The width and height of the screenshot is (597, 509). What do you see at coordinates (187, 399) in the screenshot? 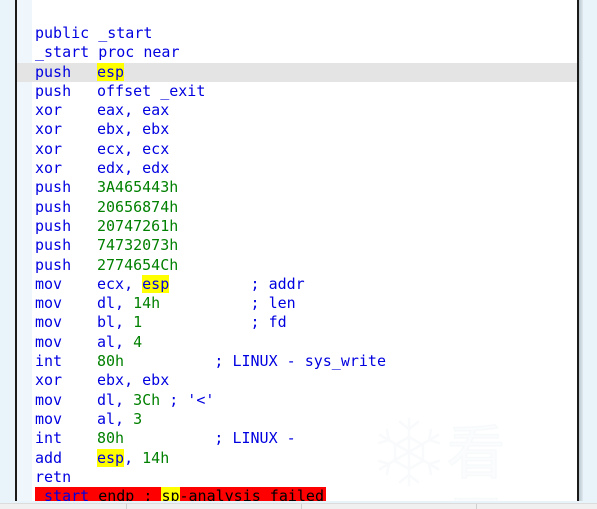
I see `token-cmt: ; '<'` at bounding box center [187, 399].